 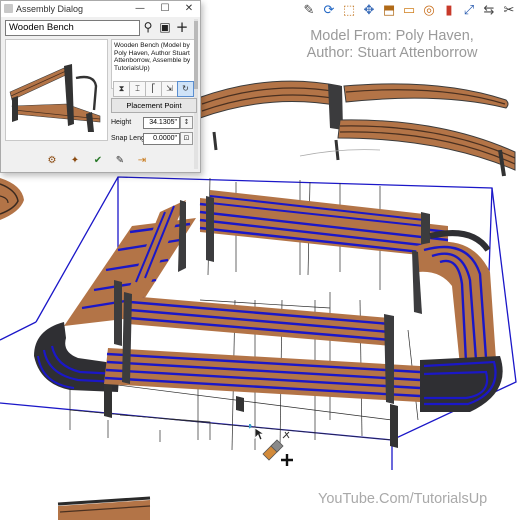 What do you see at coordinates (121, 122) in the screenshot?
I see `height-label: Height` at bounding box center [121, 122].